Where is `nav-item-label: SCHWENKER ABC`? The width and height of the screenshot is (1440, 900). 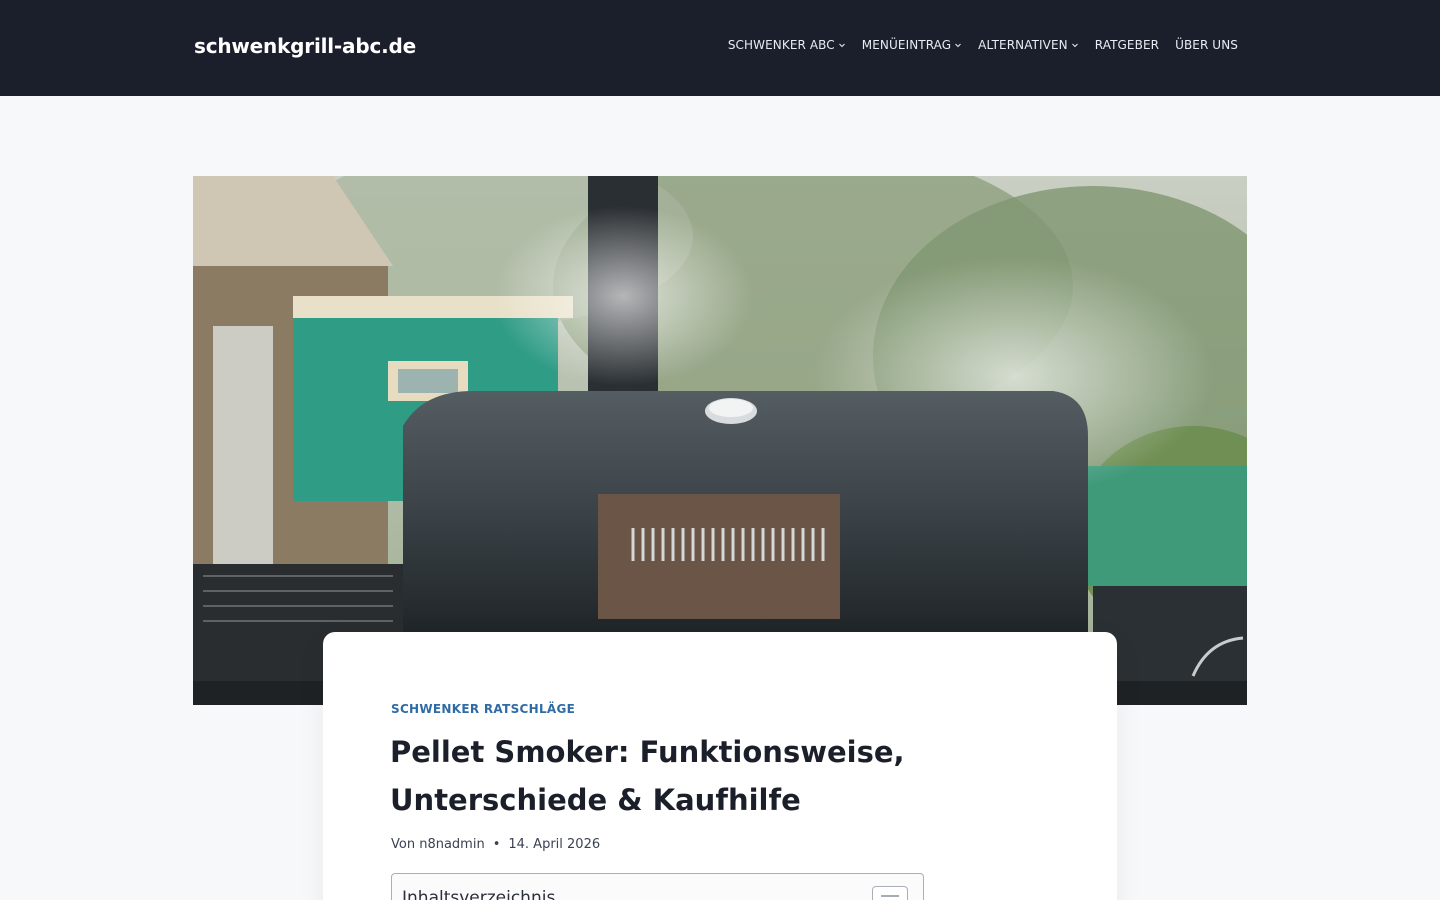
nav-item-label: SCHWENKER ABC is located at coordinates (781, 45).